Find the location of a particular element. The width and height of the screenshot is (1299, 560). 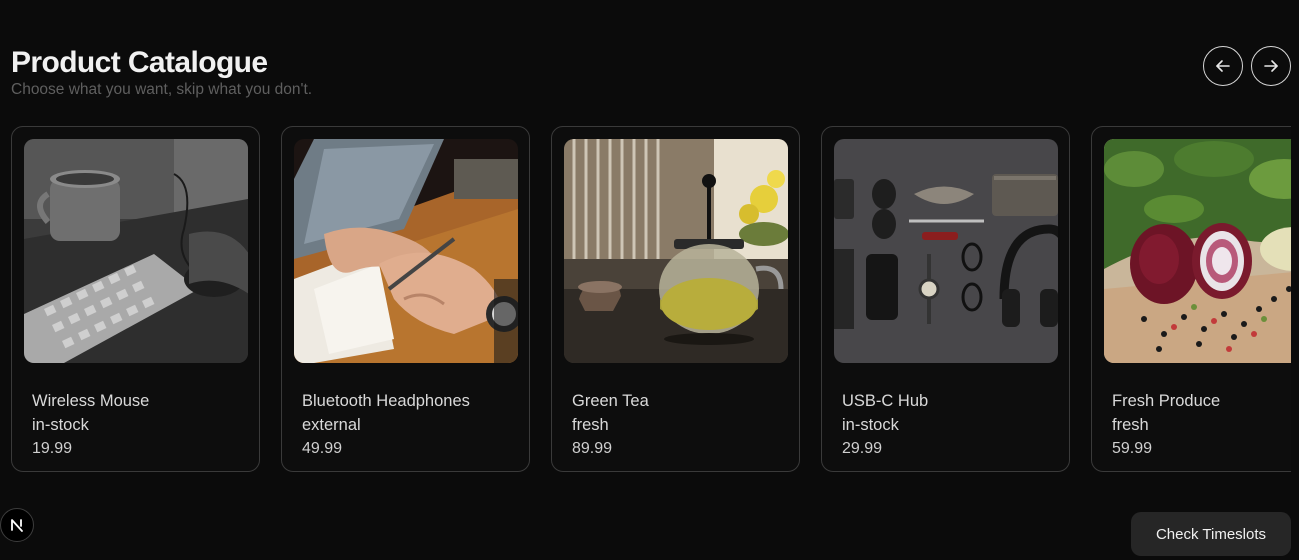

product-info: Bluetooth Headphones external 49.99 is located at coordinates (386, 425).